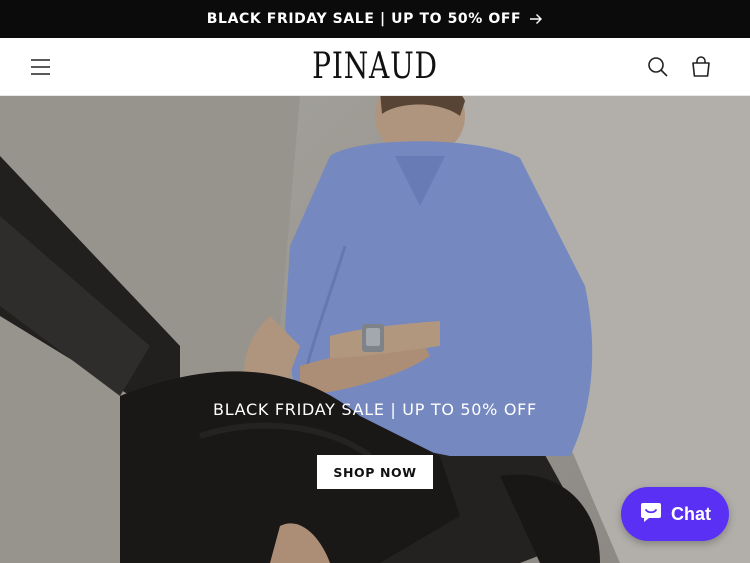 The width and height of the screenshot is (750, 563). I want to click on announcement-text: BLACK FRIDAY SALE | UP TO 50% OFF, so click(364, 19).